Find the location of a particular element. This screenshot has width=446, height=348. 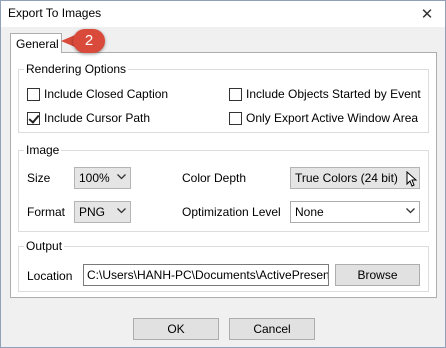

optimization-level-value: None is located at coordinates (309, 212).